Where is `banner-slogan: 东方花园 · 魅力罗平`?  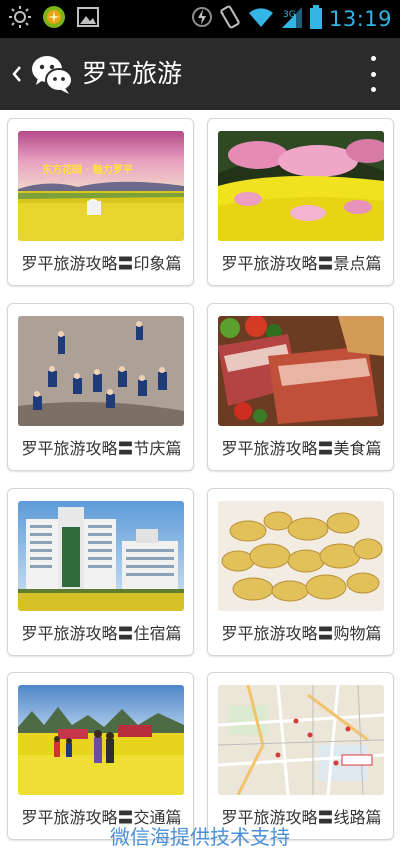
banner-slogan: 东方花园 · 魅力罗平 is located at coordinates (87, 170).